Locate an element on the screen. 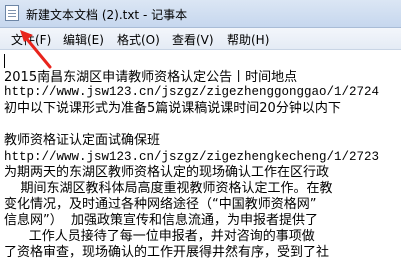  notepad-icon is located at coordinates (12, 13).